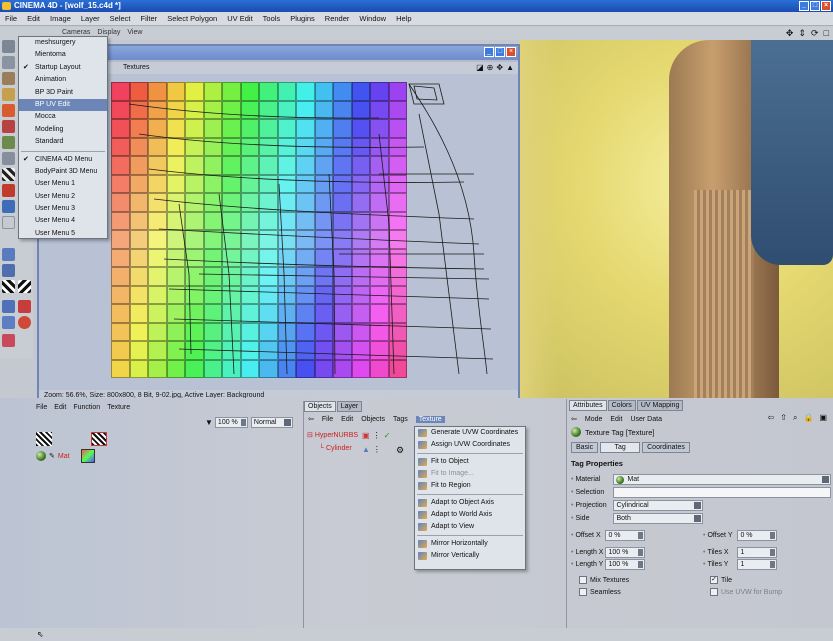  Describe the element at coordinates (815, 33) in the screenshot. I see `rotate-view-icon: ⟳` at that location.